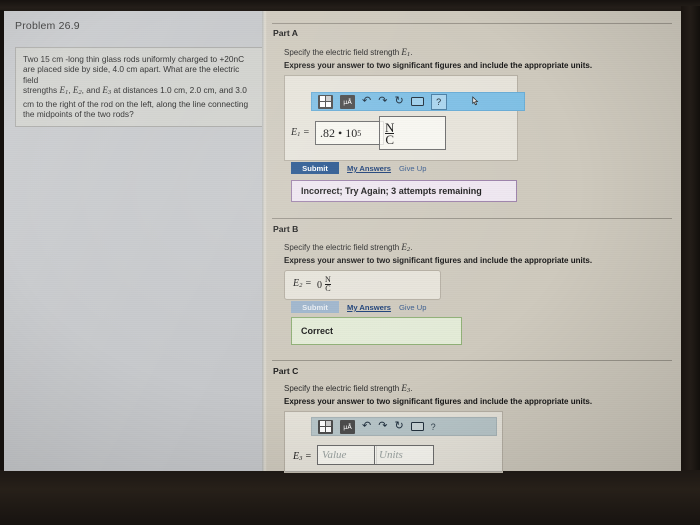 The image size is (700, 525). What do you see at coordinates (41, 90) in the screenshot?
I see `problem-line-3-prefix: strengths` at bounding box center [41, 90].